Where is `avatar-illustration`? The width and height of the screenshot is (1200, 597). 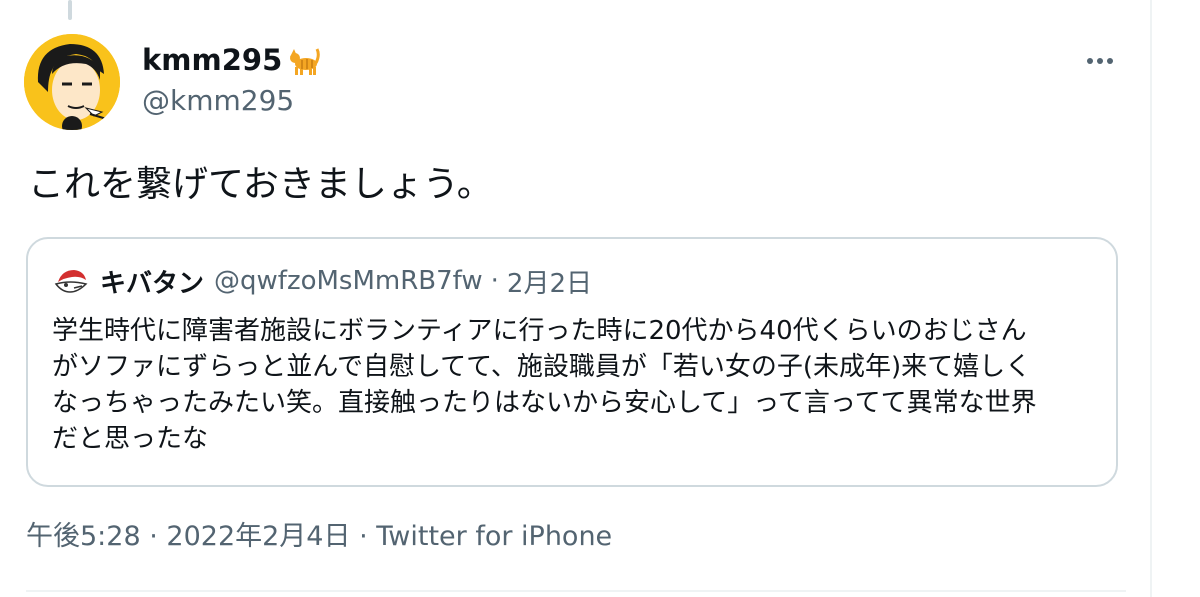 avatar-illustration is located at coordinates (72, 82).